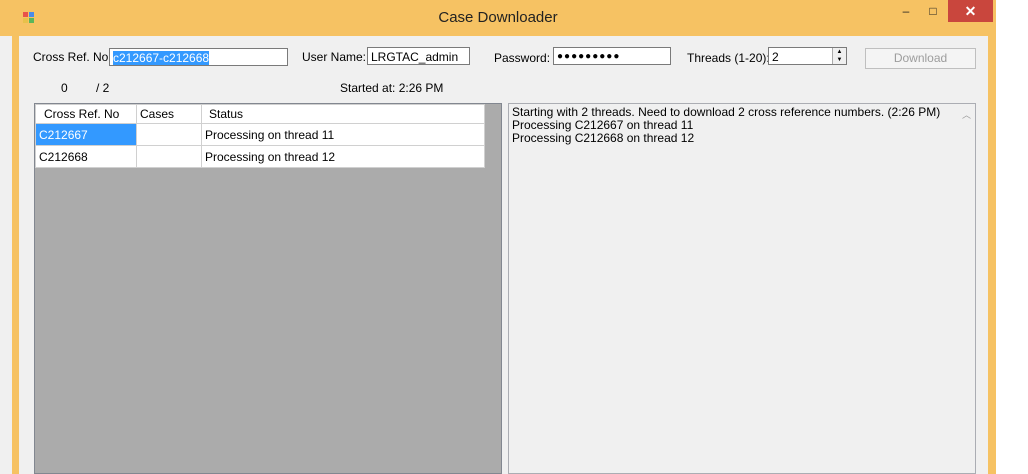 The width and height of the screenshot is (1028, 474). What do you see at coordinates (906, 11) in the screenshot?
I see `minimize-button: –` at bounding box center [906, 11].